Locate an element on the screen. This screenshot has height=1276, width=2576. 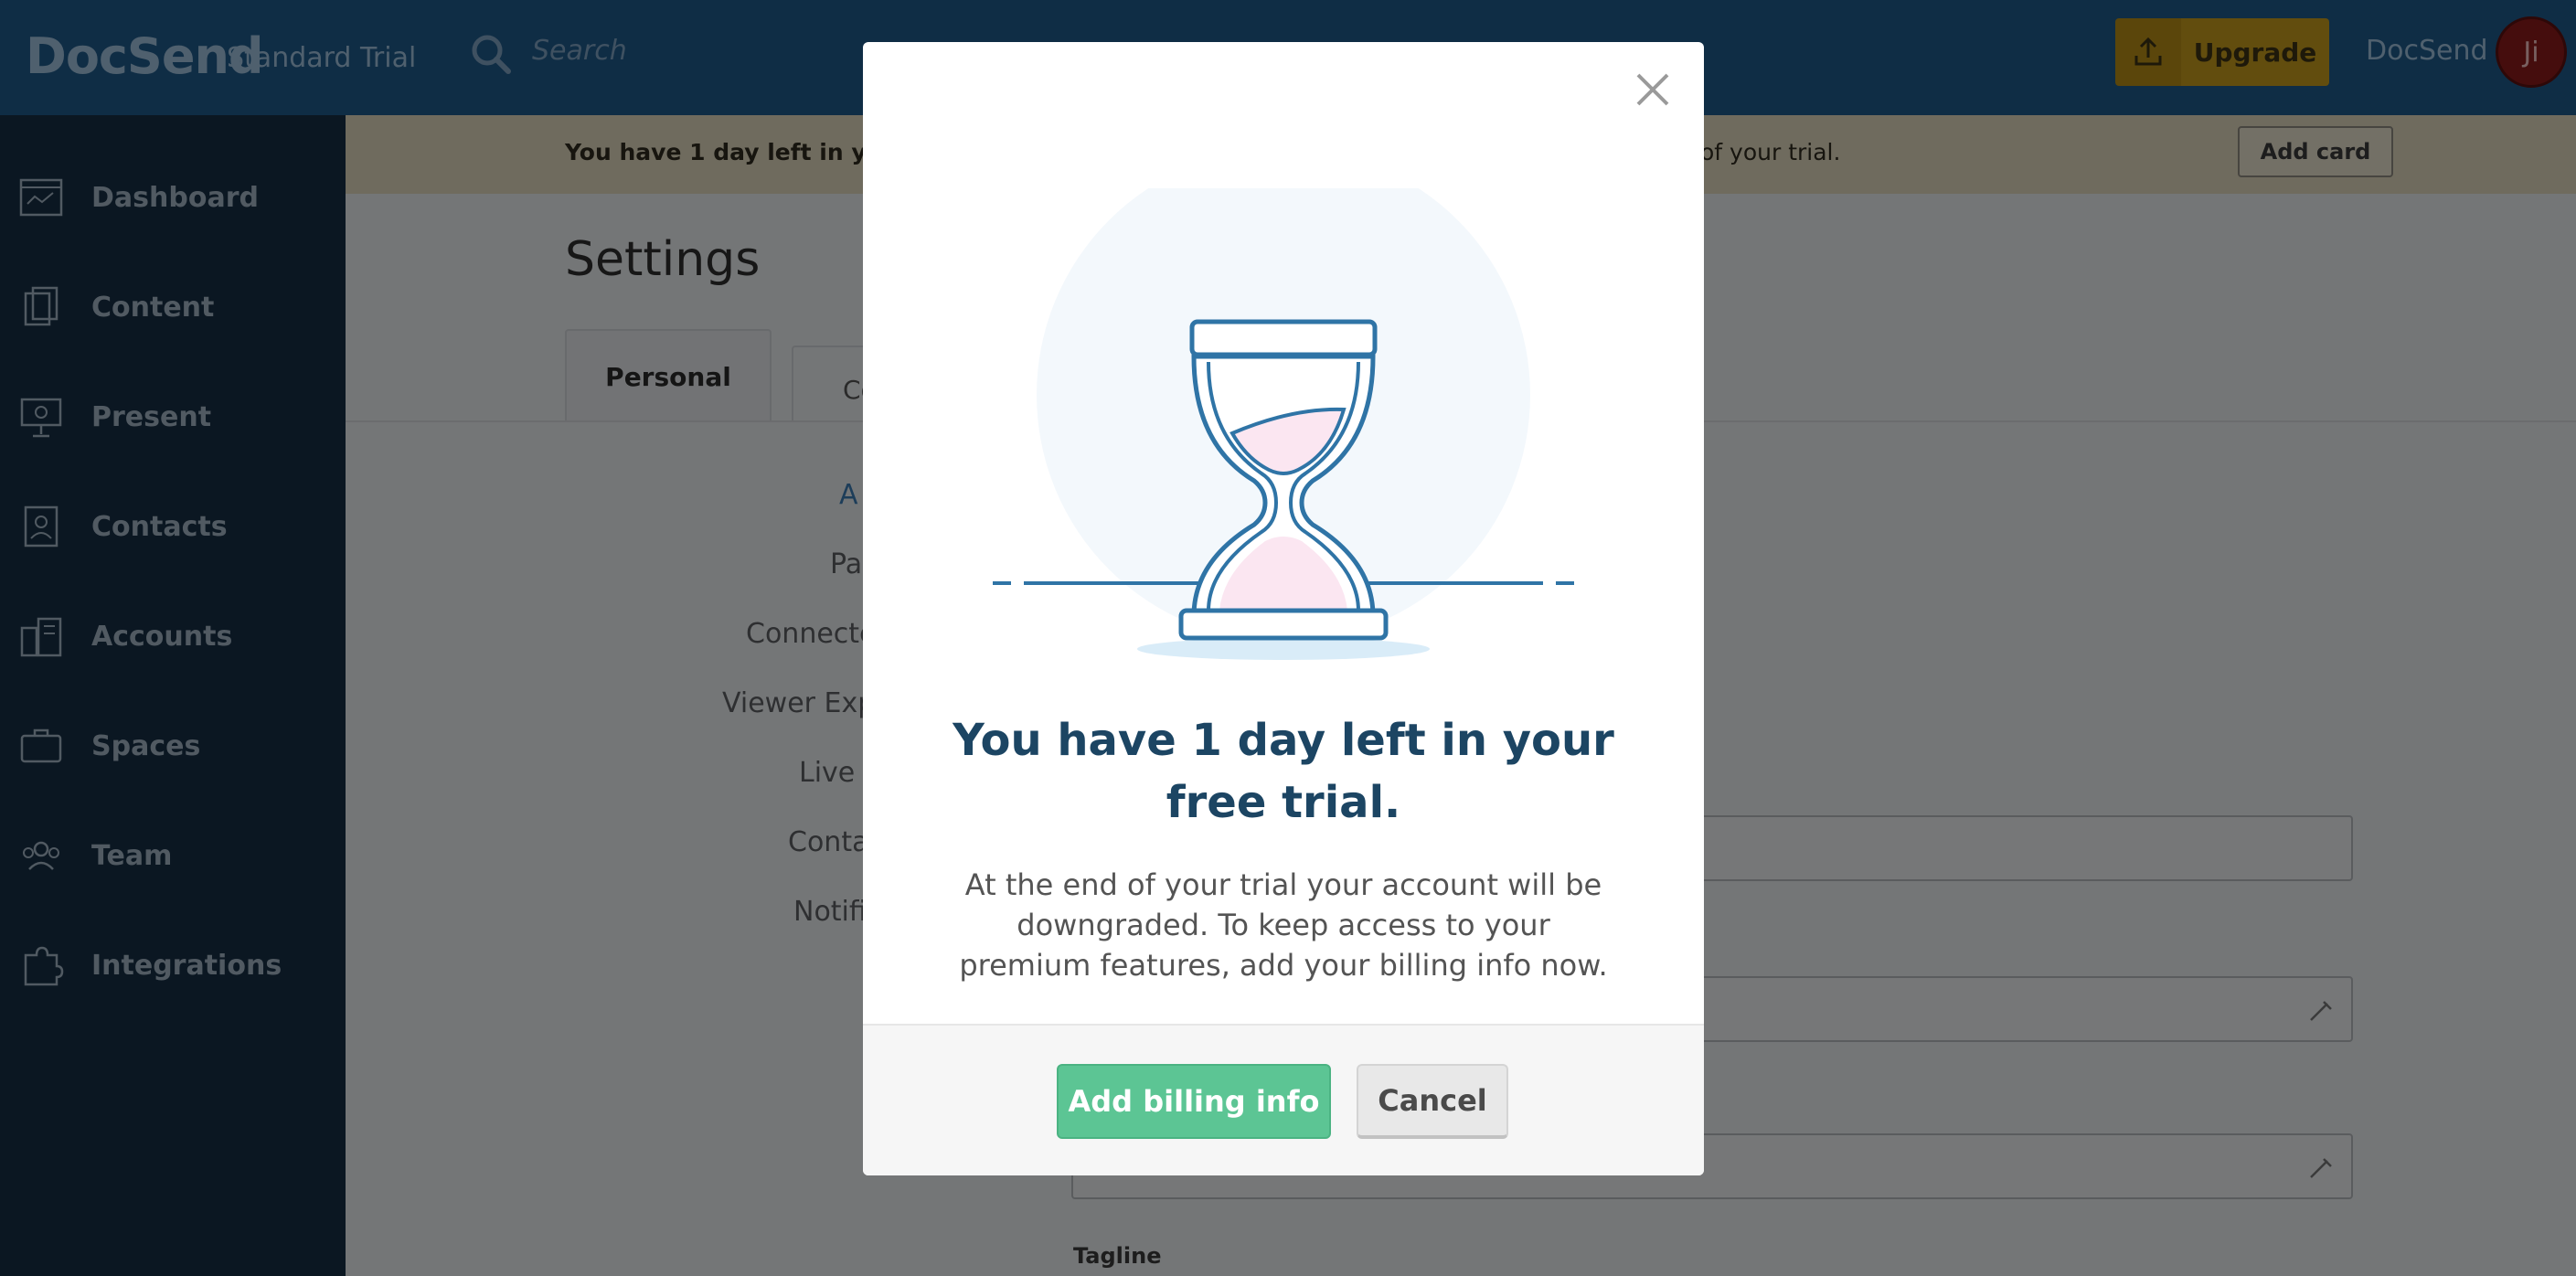
modal-footer: Add billing info Cancel is located at coordinates (1283, 1099).